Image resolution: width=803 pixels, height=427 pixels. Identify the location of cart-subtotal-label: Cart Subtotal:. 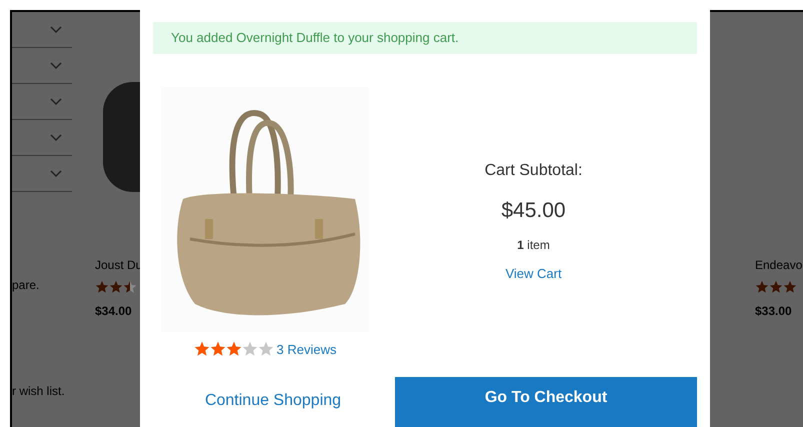
(533, 170).